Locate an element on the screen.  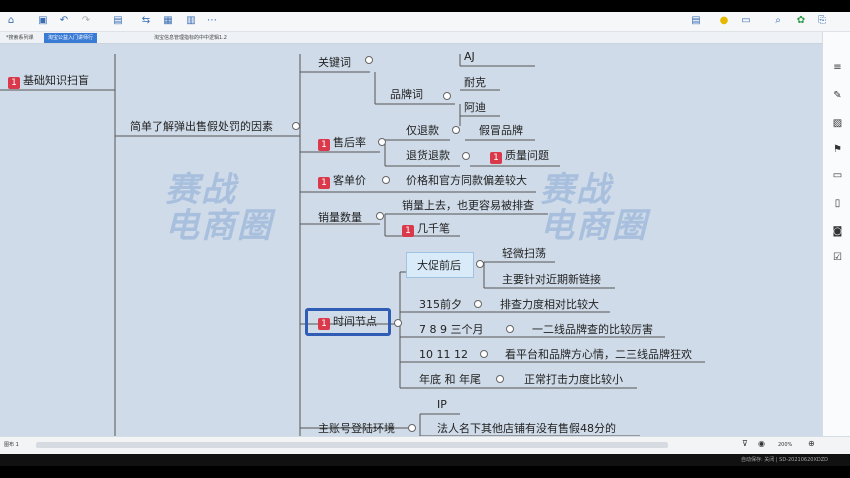
swap-icon: ⇆ is located at coordinates (146, 21).